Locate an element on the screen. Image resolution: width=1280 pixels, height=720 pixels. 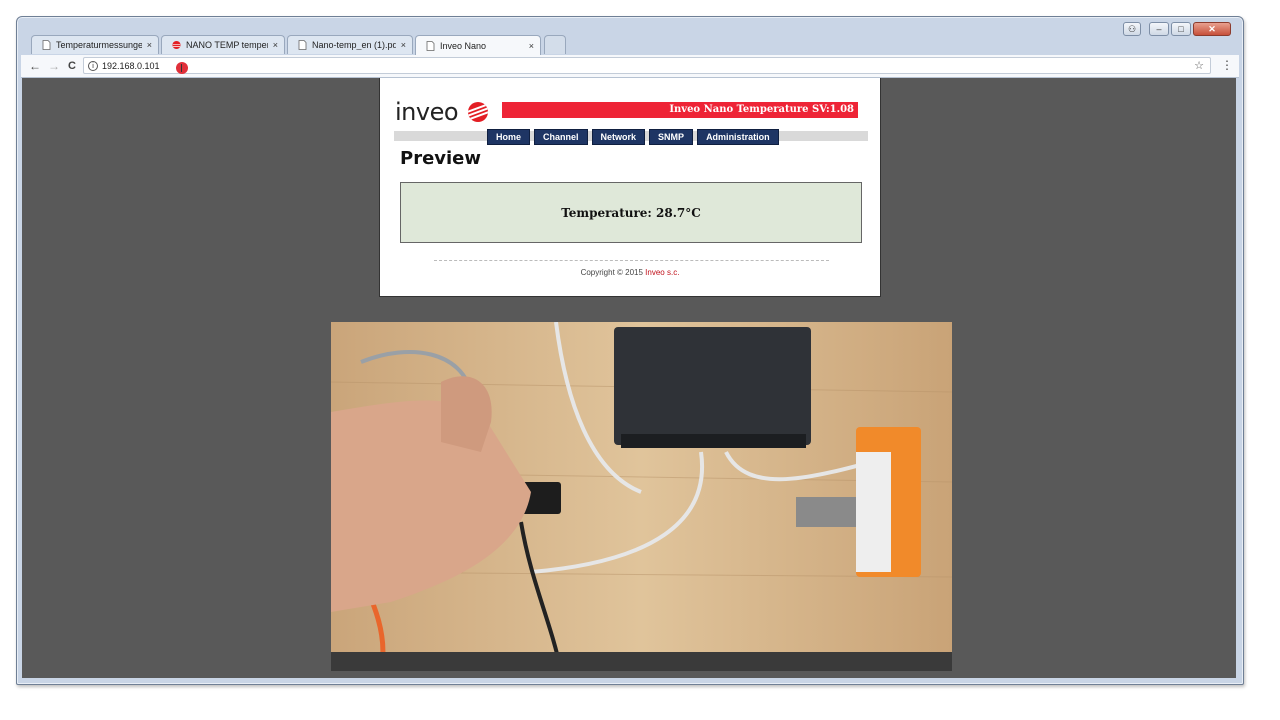
tab-label: Temperaturmessungen is located at coordinates (99, 45).